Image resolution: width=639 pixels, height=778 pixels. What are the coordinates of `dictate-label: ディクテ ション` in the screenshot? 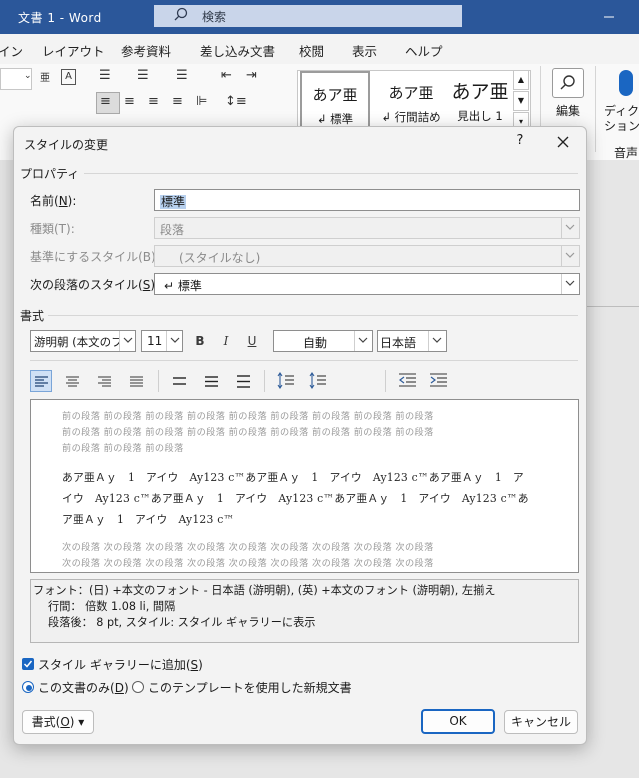 It's located at (621, 119).